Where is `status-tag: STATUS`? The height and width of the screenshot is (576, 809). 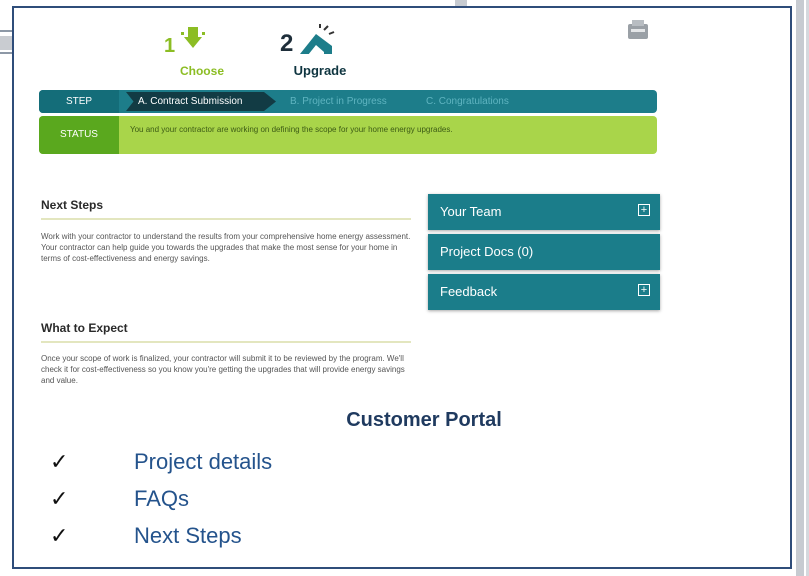 status-tag: STATUS is located at coordinates (79, 135).